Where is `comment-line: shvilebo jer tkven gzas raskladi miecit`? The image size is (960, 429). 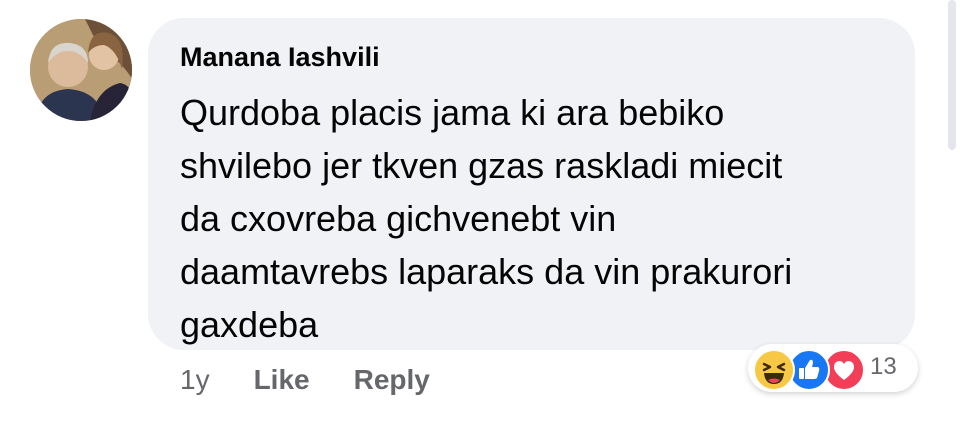
comment-line: shvilebo jer tkven gzas raskladi miecit is located at coordinates (481, 165).